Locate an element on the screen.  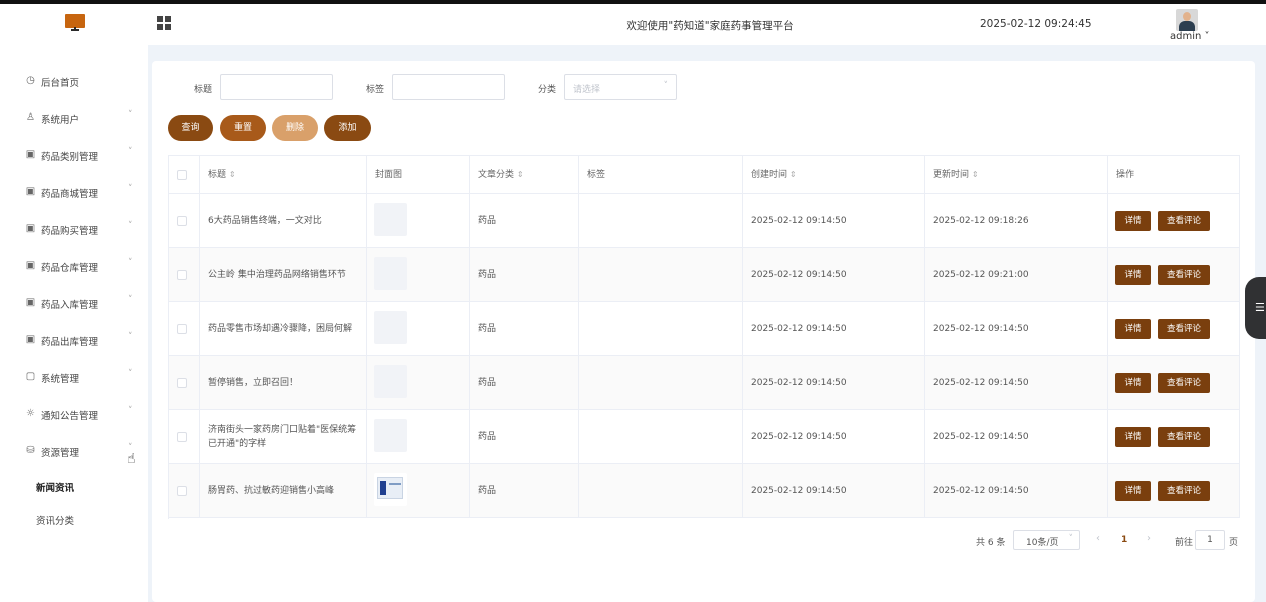
table-header-row: 标题 ⇕ 封面图 文章分类 ⇕ 标签 创建时间 ⇕ 更新时间 ⇕ 操作 is located at coordinates (704, 175).